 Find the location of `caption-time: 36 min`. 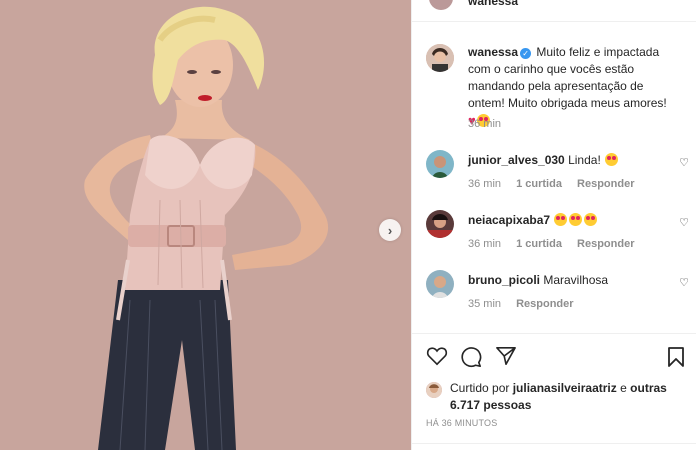

caption-time: 36 min is located at coordinates (484, 124).